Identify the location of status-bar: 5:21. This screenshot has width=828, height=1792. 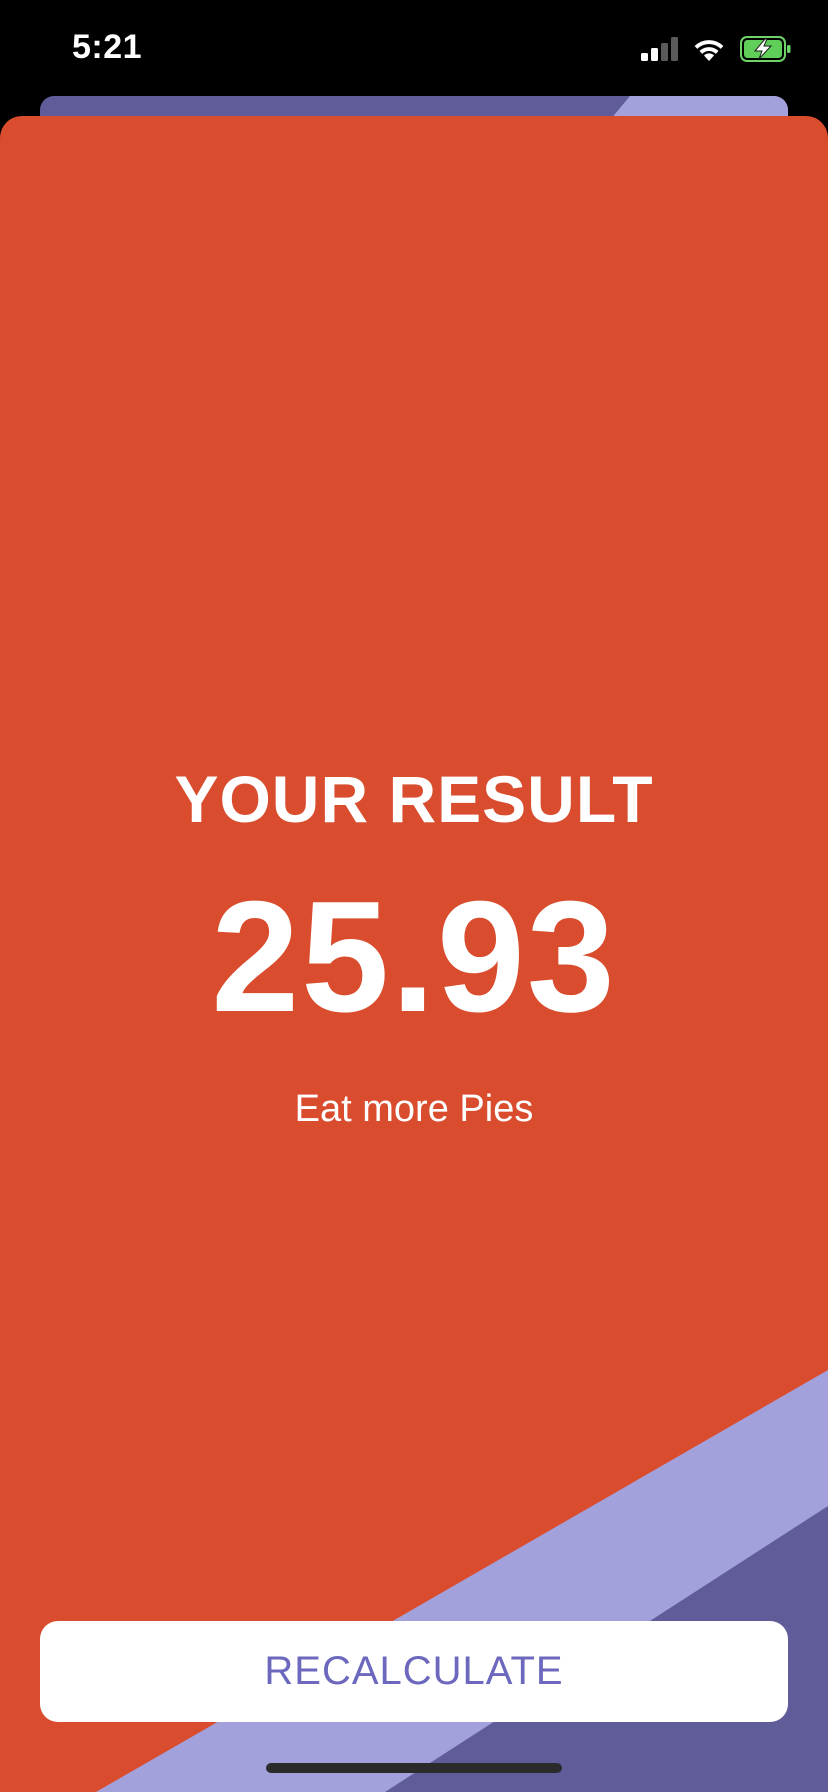
(414, 48).